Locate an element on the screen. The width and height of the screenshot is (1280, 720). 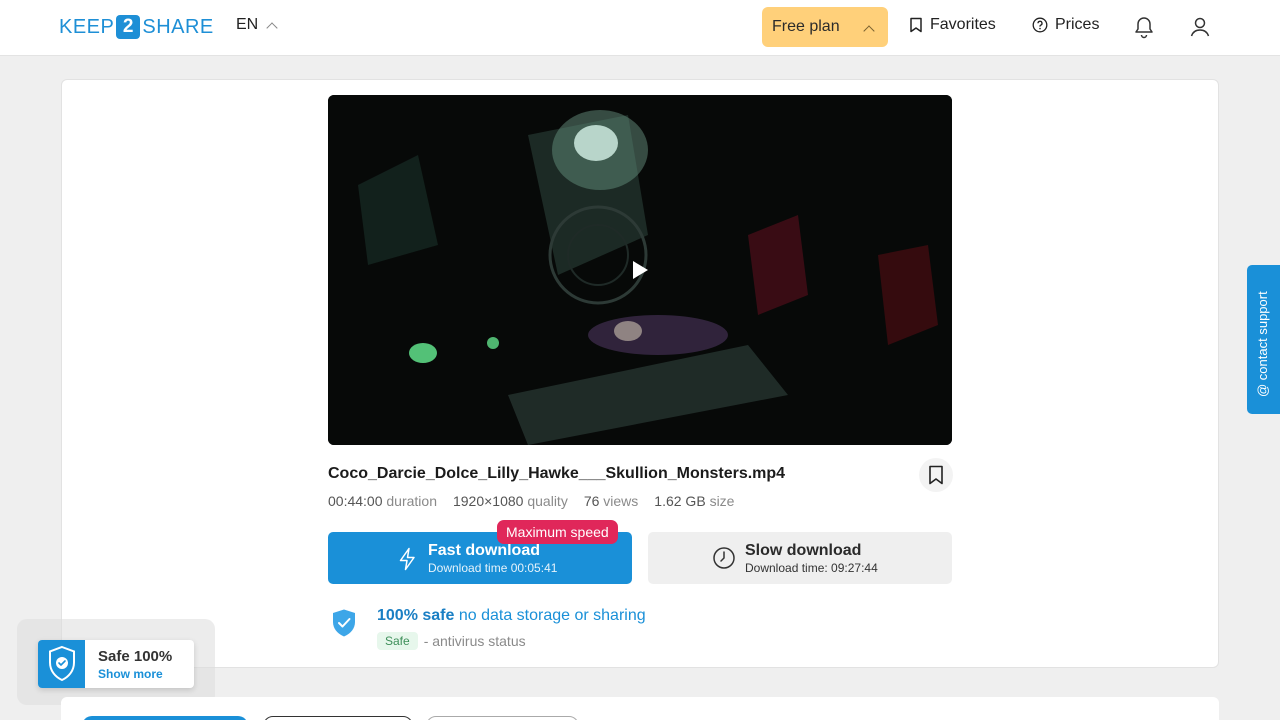
lightning-icon is located at coordinates (407, 559).